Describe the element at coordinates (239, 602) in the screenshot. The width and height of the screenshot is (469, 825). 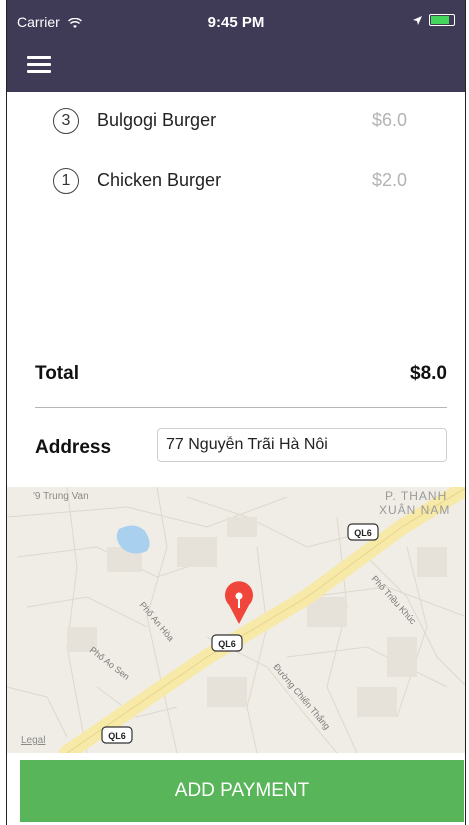
I see `map-pin-icon` at that location.